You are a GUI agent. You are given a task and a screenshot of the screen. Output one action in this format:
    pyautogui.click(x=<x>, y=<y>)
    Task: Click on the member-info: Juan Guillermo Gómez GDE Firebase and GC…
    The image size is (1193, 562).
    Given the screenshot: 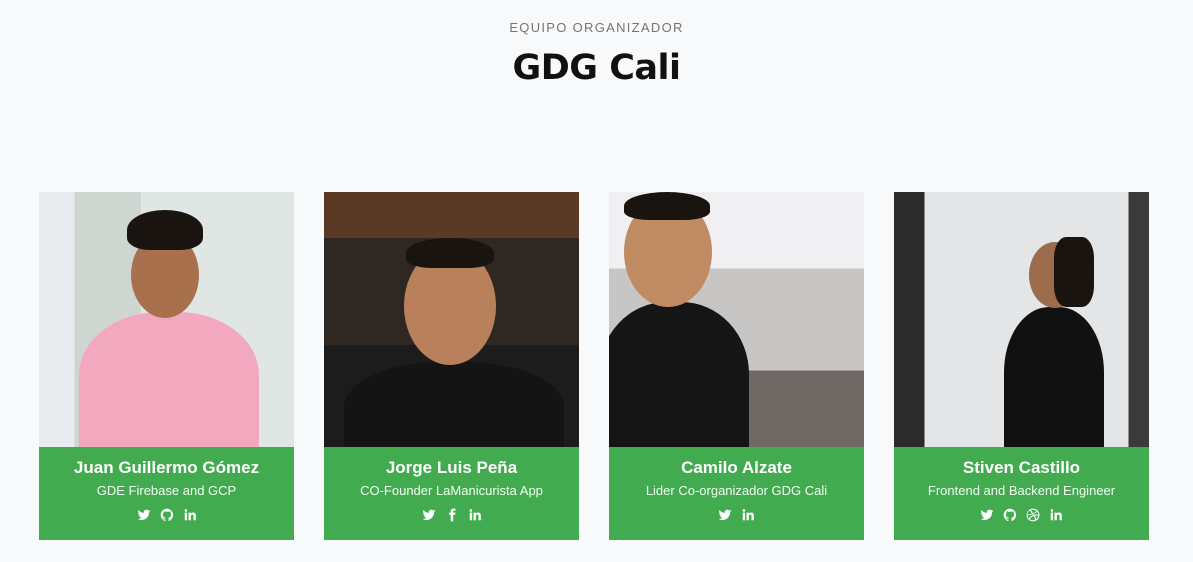 What is the action you would take?
    pyautogui.click(x=166, y=493)
    